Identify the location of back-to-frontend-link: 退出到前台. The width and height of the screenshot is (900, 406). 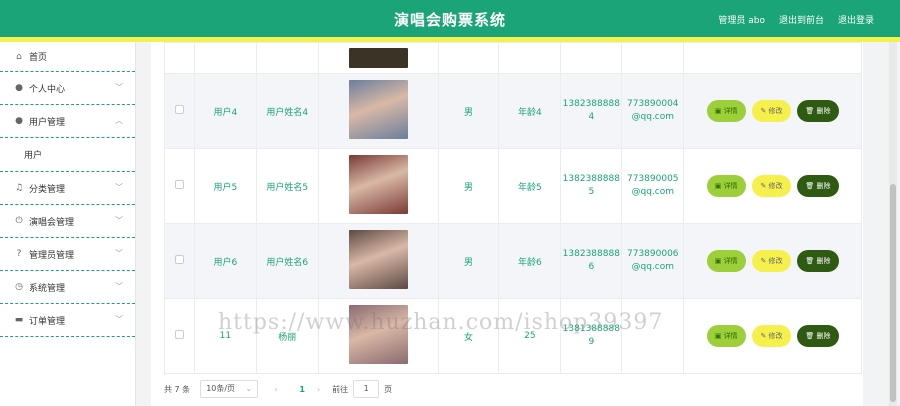
(801, 19).